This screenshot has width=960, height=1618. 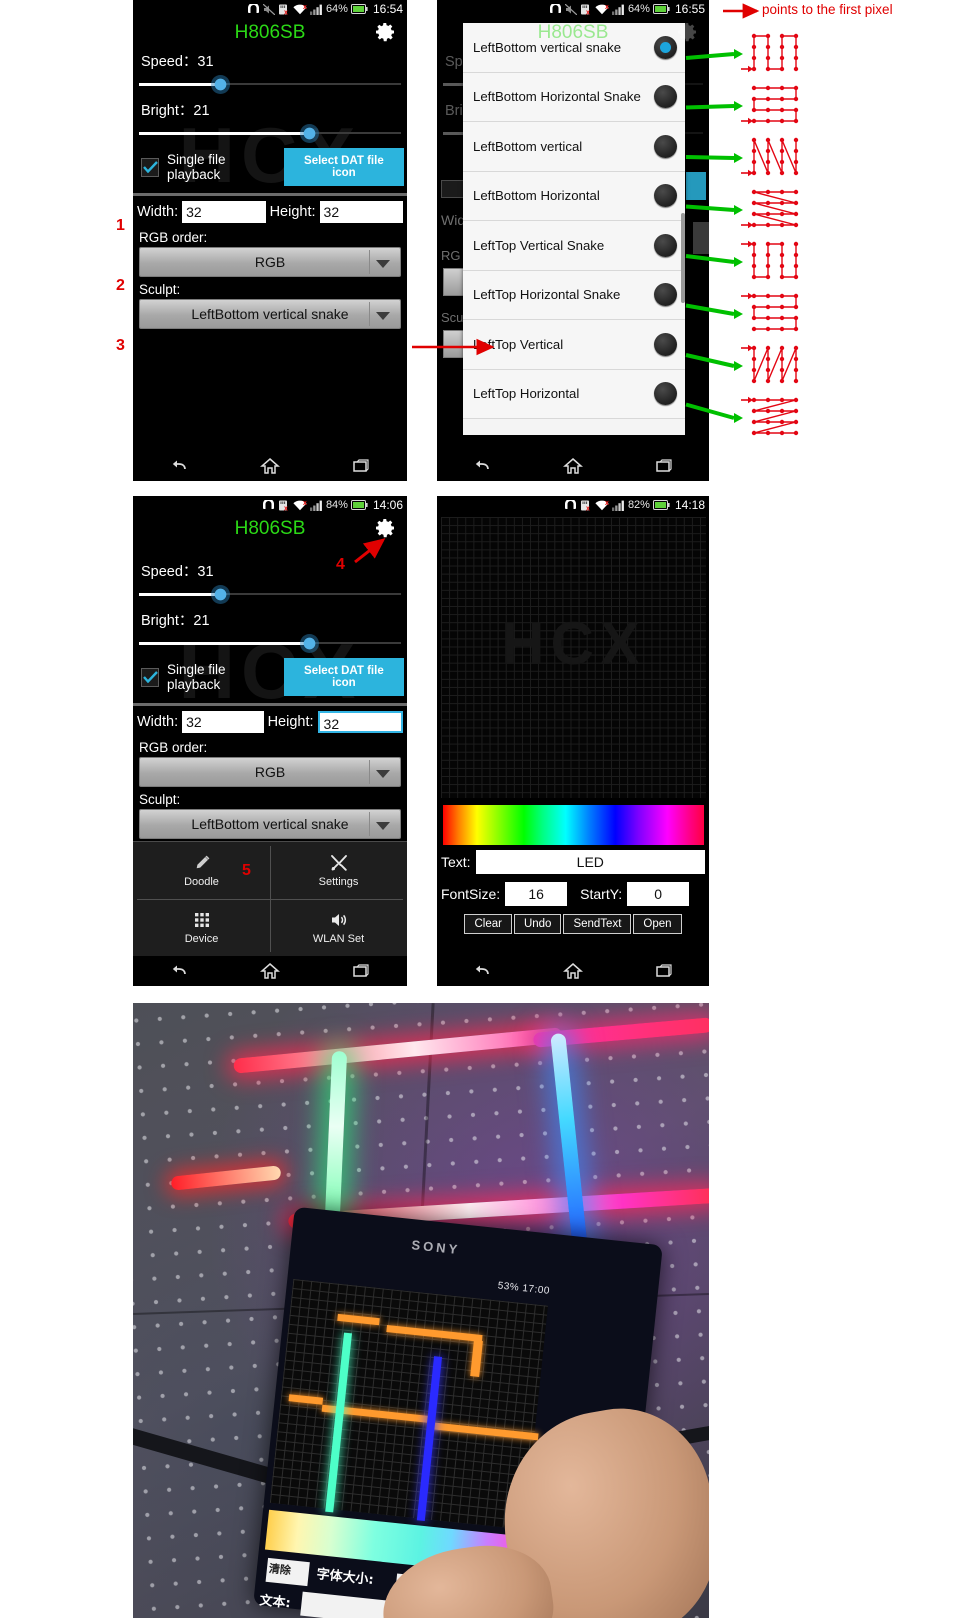 What do you see at coordinates (385, 528) in the screenshot?
I see `gear-icon-s3` at bounding box center [385, 528].